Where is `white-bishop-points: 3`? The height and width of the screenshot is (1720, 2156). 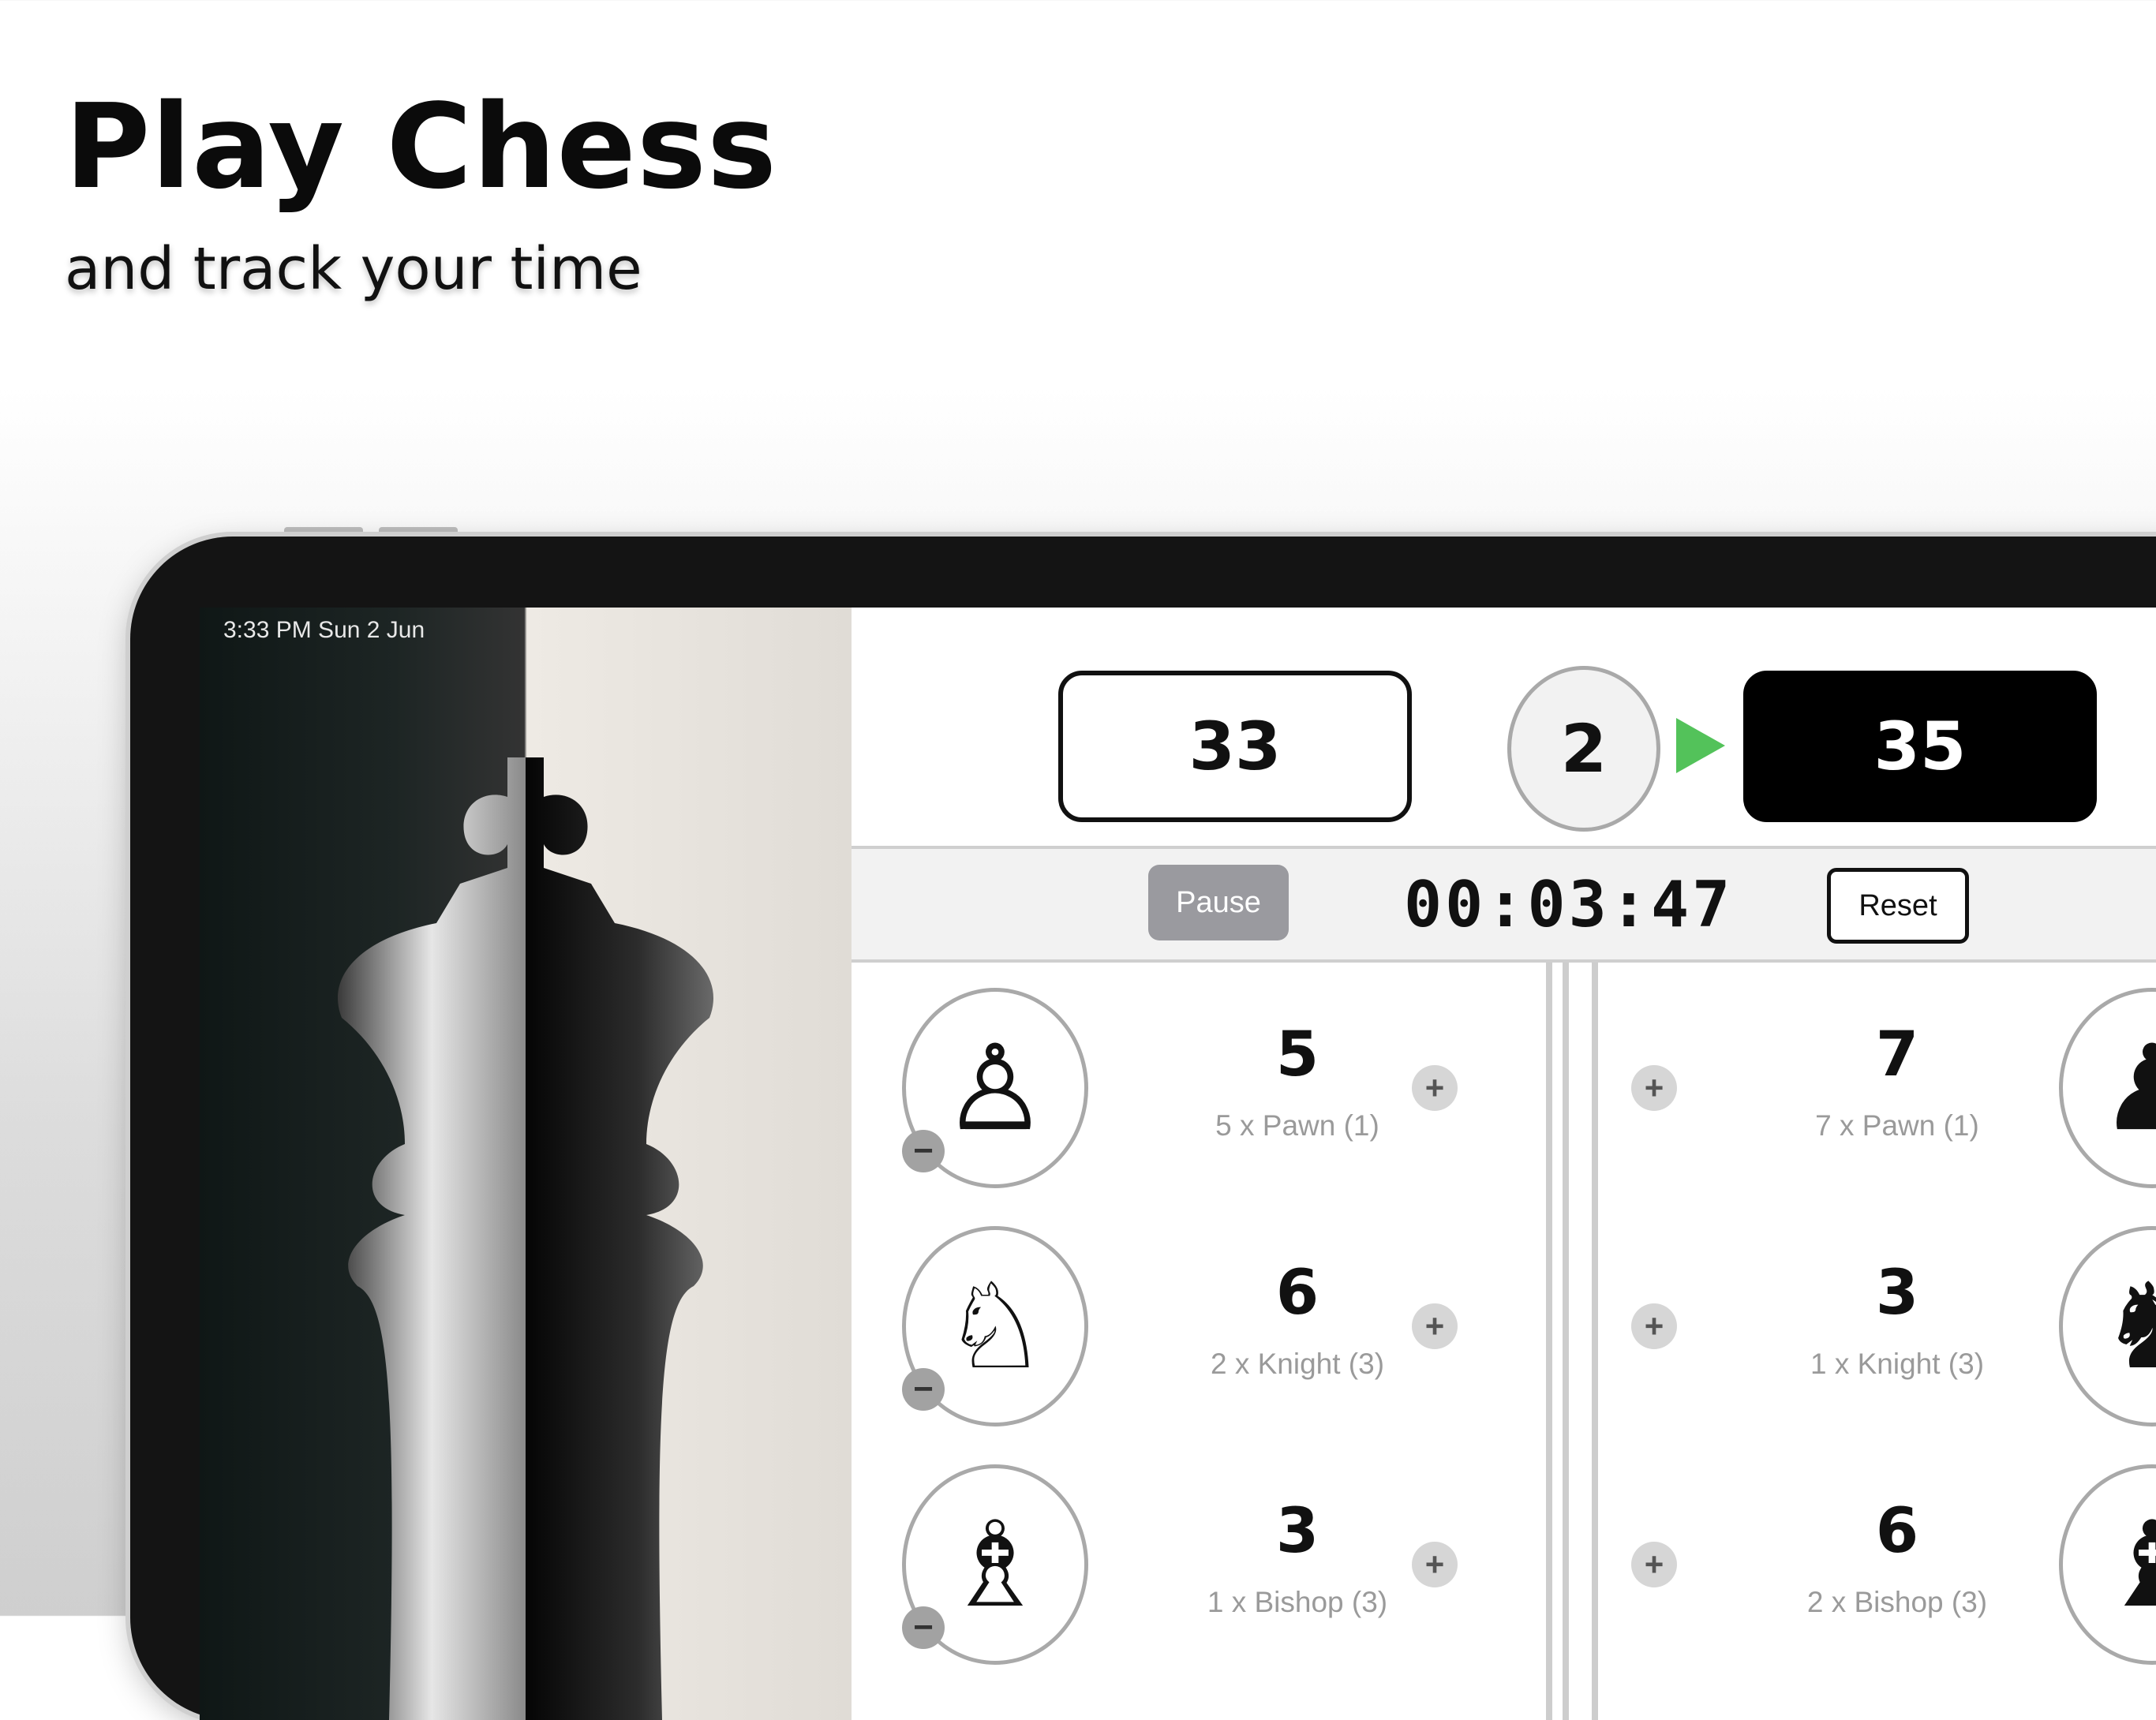 white-bishop-points: 3 is located at coordinates (1297, 1532).